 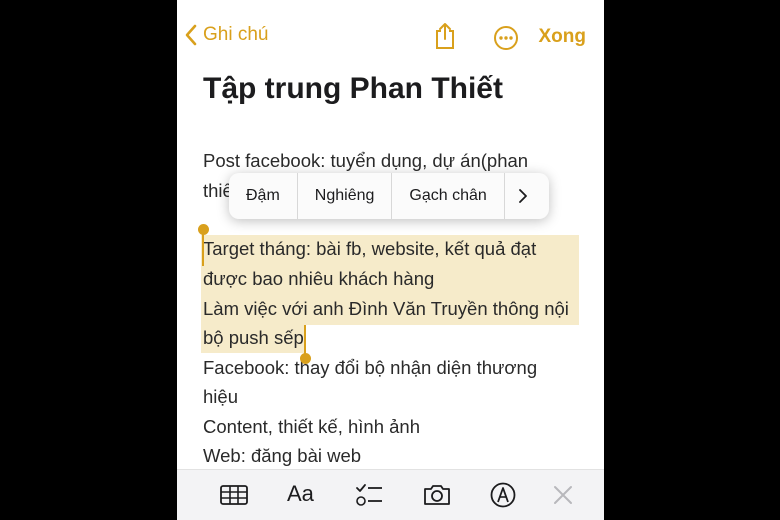 I want to click on close-keyboard-button, so click(x=563, y=497).